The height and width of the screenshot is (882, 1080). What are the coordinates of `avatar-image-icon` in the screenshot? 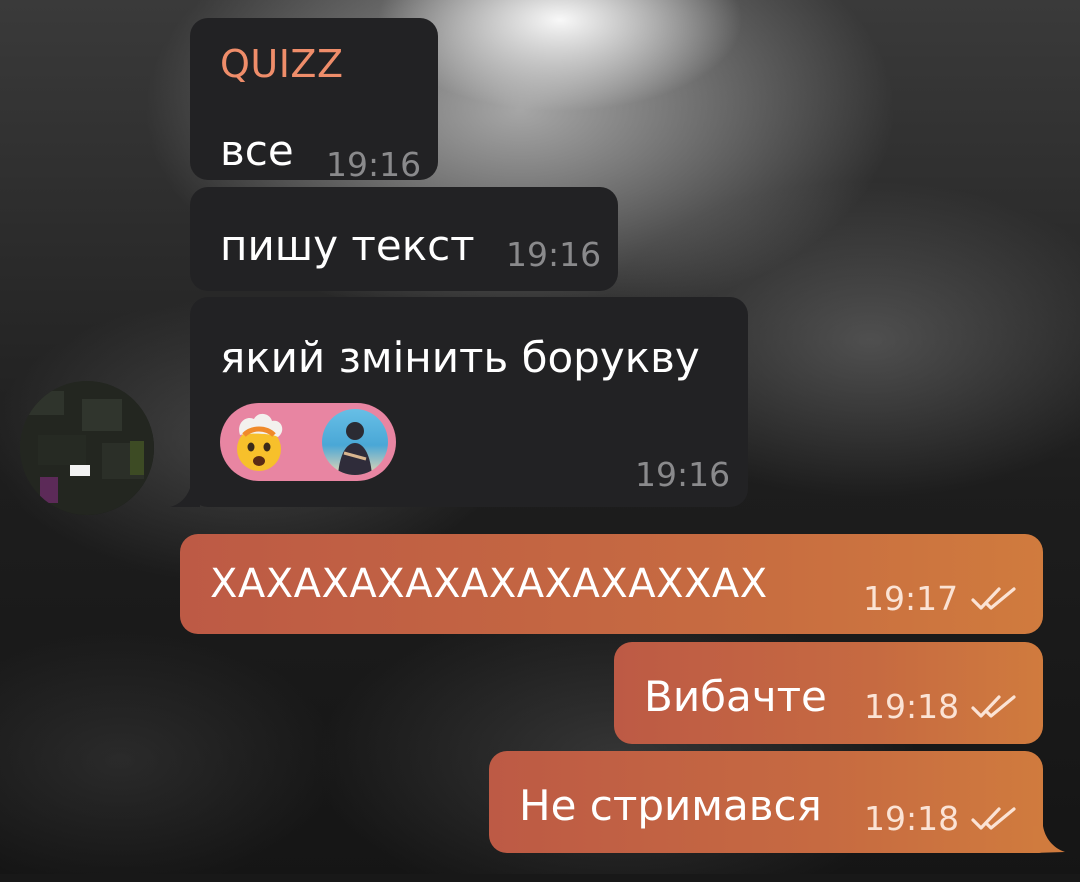 It's located at (87, 448).